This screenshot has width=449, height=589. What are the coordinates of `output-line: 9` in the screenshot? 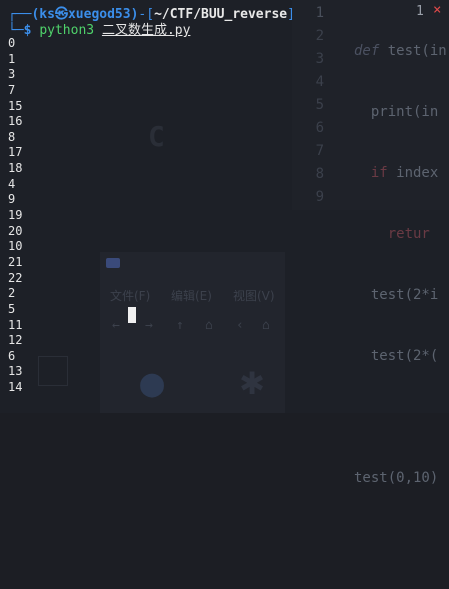 It's located at (12, 199).